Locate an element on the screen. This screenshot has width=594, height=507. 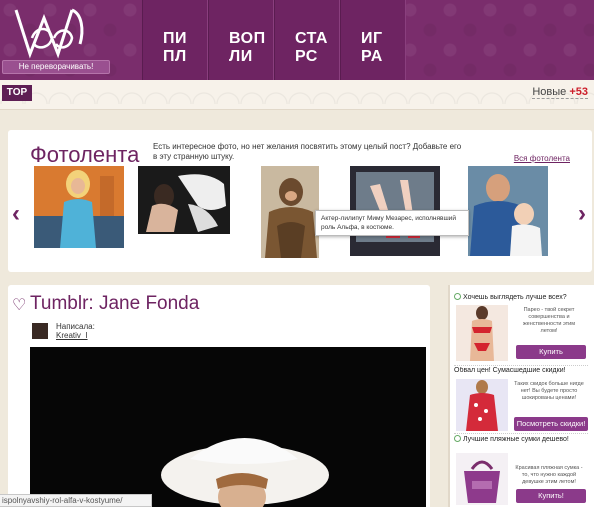
site-logo: Не переворачивать! is located at coordinates (70, 40).